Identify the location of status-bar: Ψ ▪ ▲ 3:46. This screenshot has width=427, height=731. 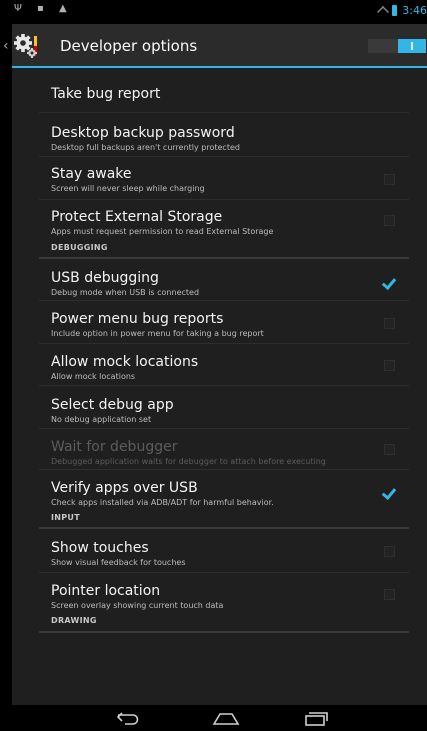
(219, 12).